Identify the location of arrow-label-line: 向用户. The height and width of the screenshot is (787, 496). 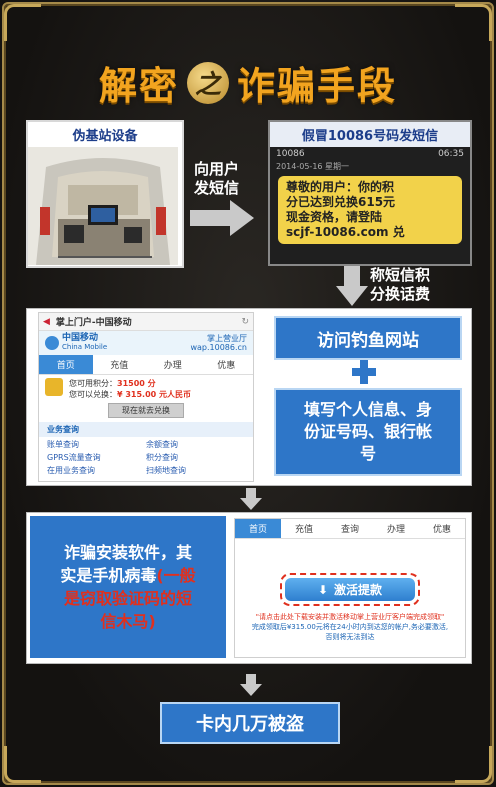
(217, 169).